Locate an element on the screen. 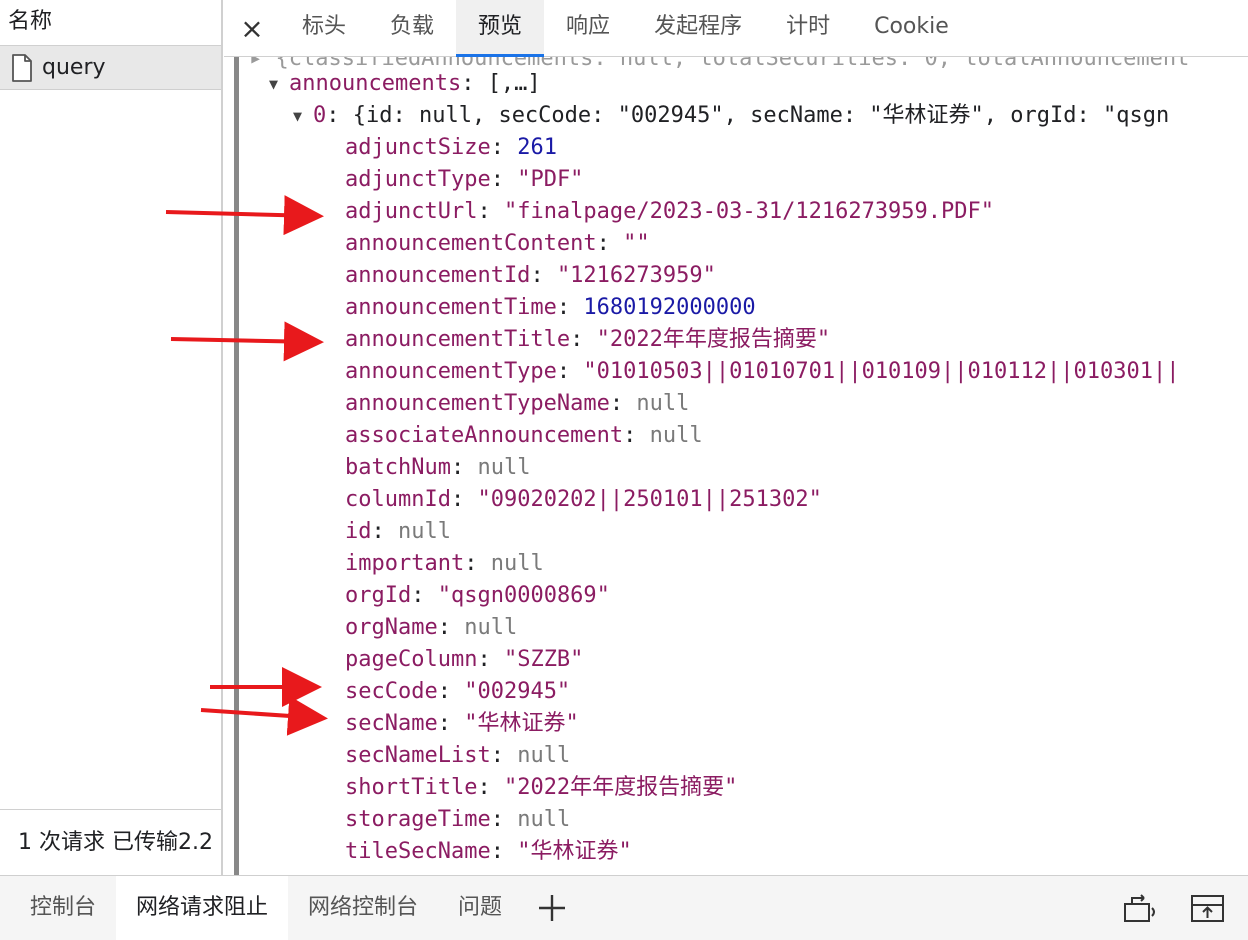  json-field-columnid: columnId: "09020202||250101||251302" is located at coordinates (583, 500).